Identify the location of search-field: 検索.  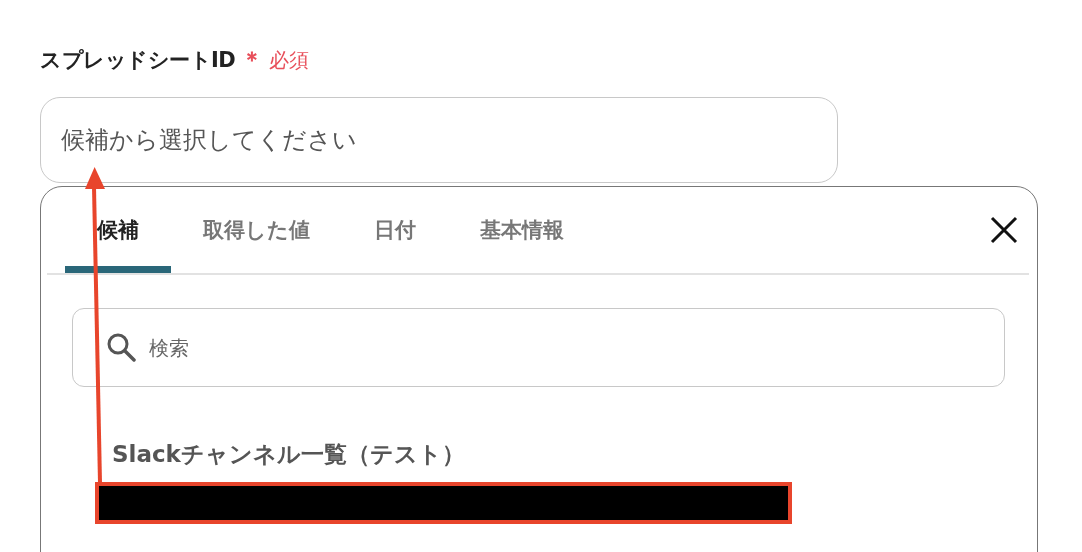
(538, 347).